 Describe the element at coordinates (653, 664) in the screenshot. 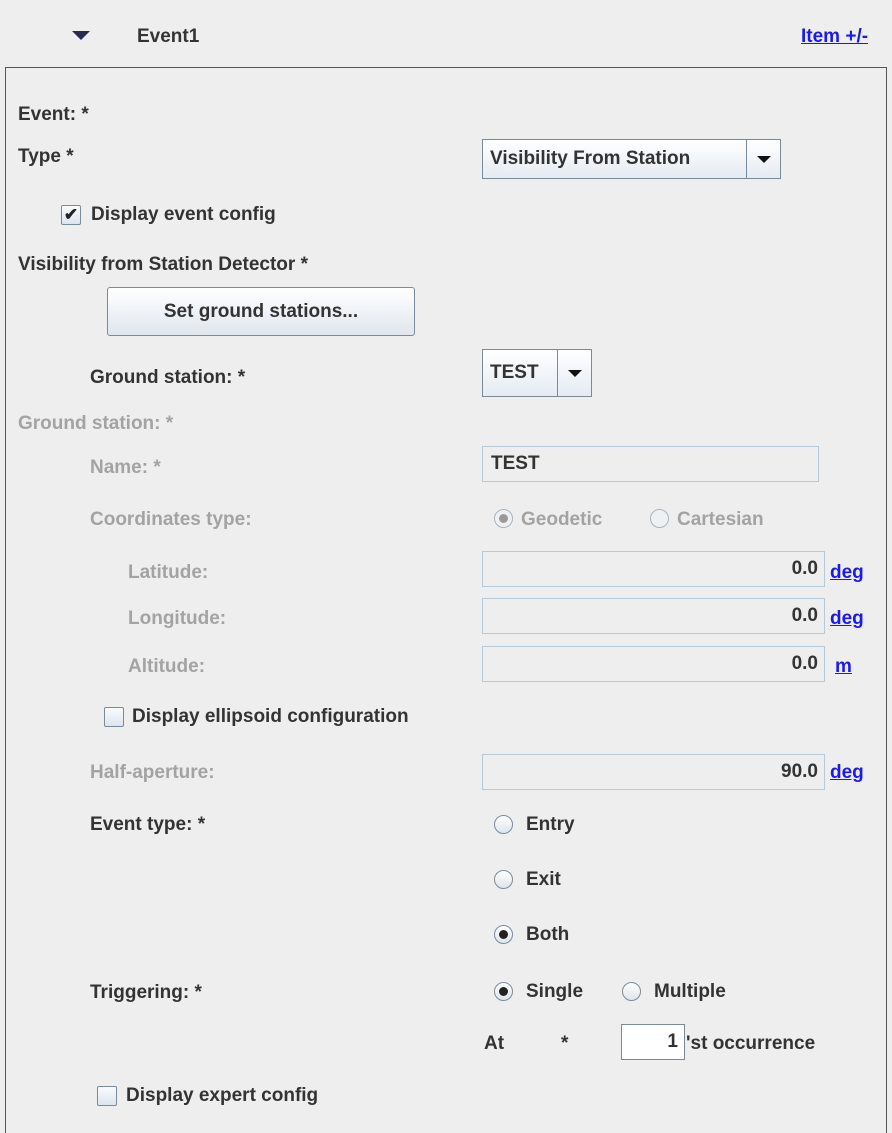

I see `altitude-field: 0.0` at that location.